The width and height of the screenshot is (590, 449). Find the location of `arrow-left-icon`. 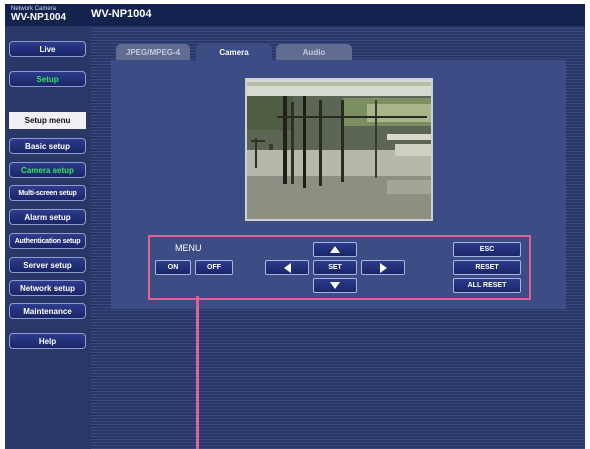

arrow-left-icon is located at coordinates (287, 267).